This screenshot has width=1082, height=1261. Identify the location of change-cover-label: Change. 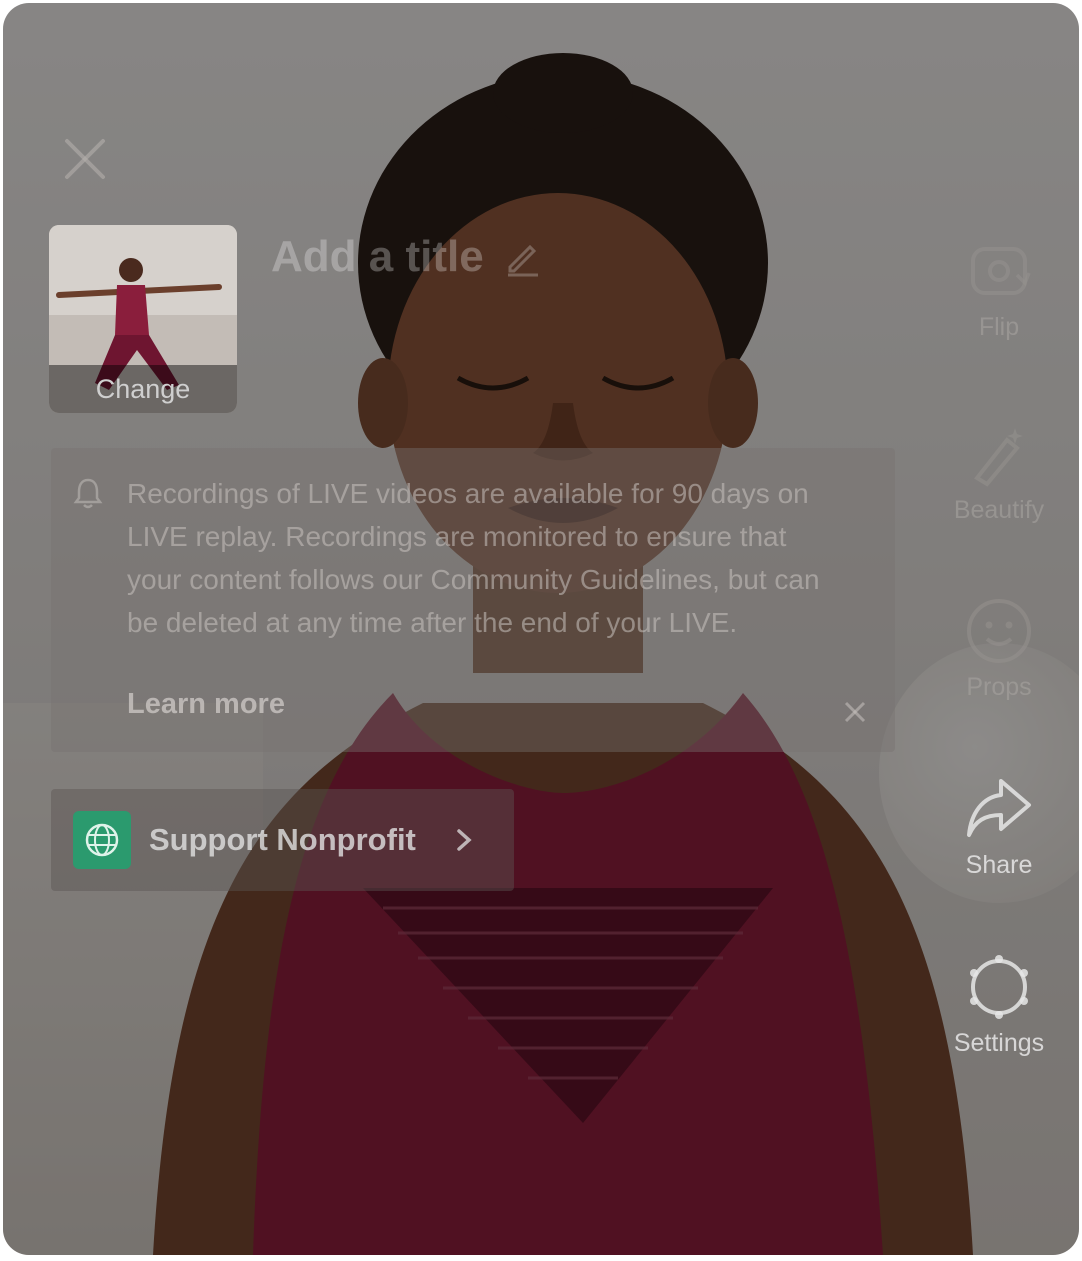
(143, 389).